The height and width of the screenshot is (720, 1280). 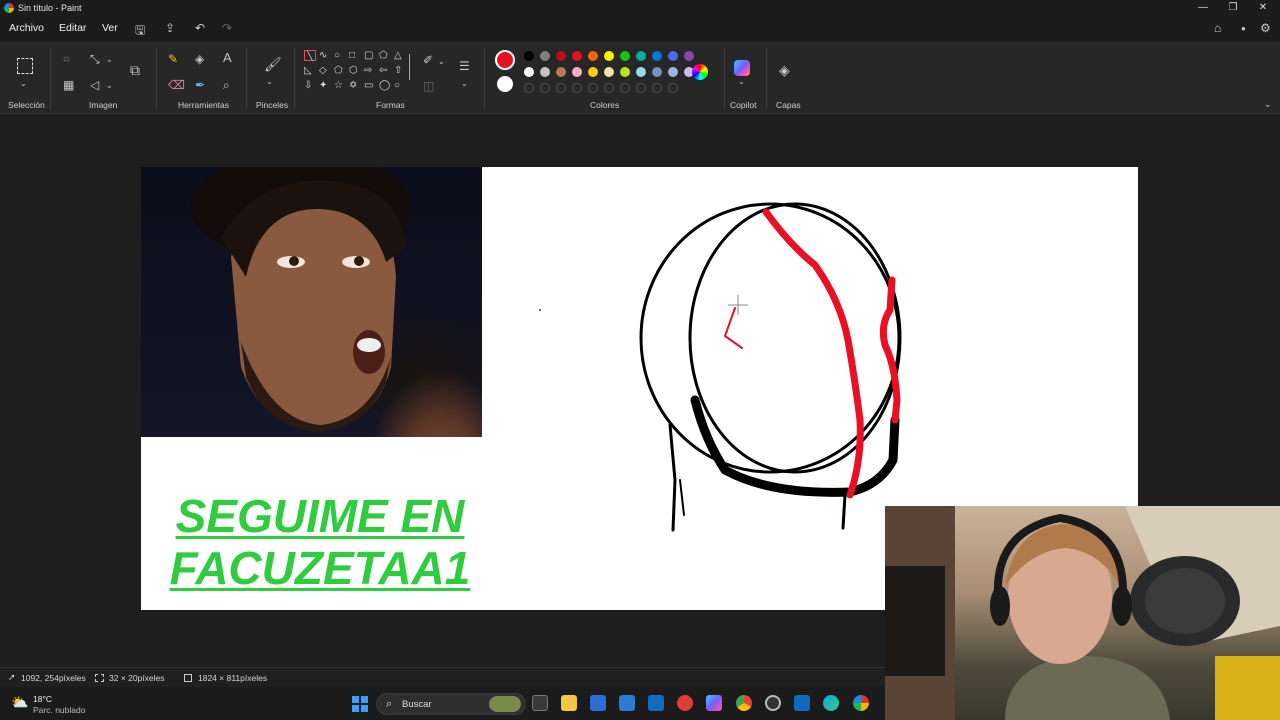 I want to click on webcam-overlay, so click(x=1082, y=613).